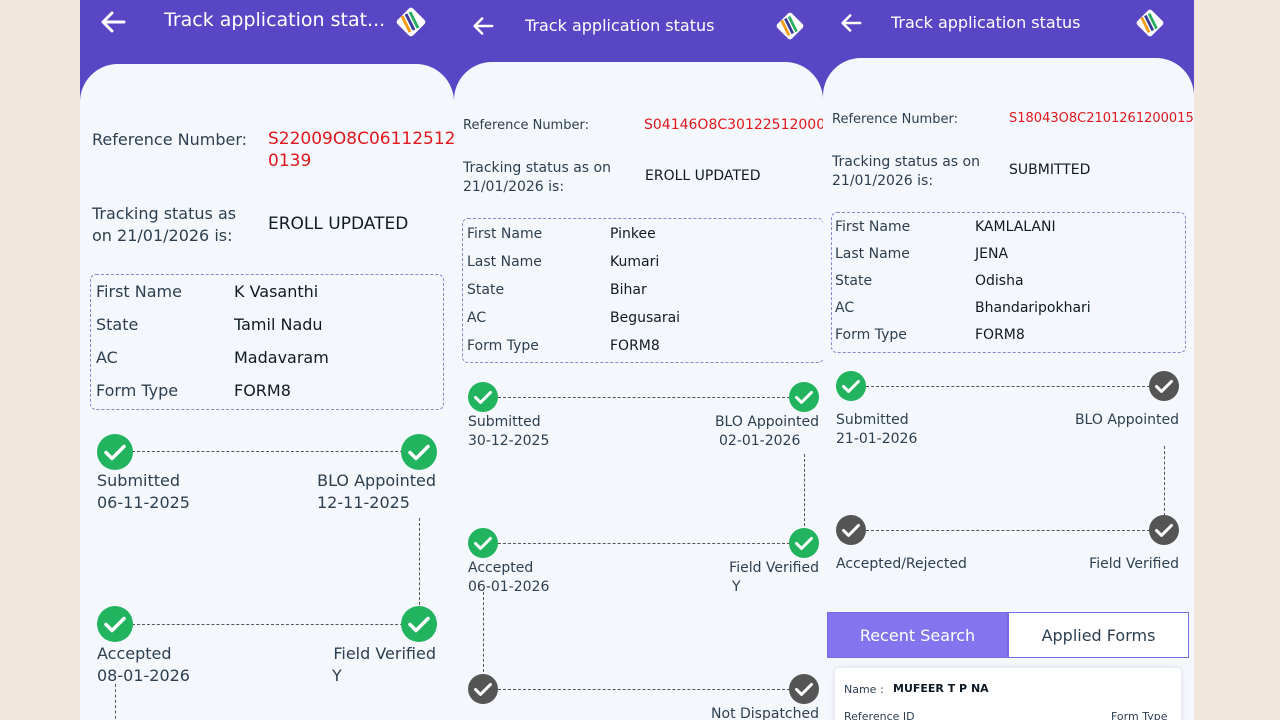 The width and height of the screenshot is (1280, 720). Describe the element at coordinates (992, 254) in the screenshot. I see `detail-value: JENA` at that location.